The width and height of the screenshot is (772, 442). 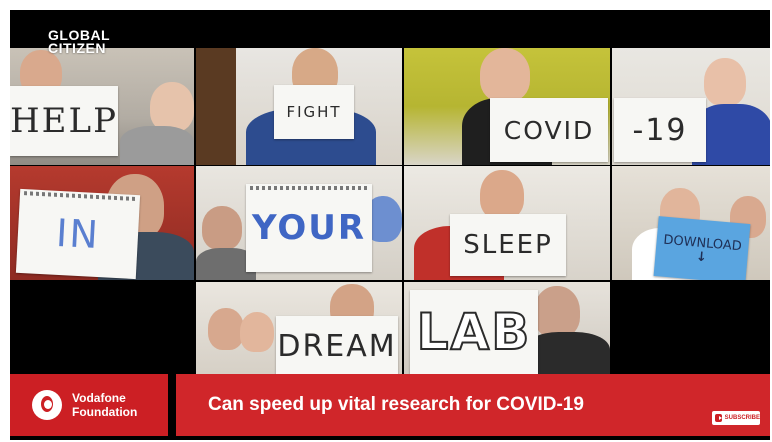 I want to click on subscribe-button: SUBSCRIBE, so click(x=736, y=418).